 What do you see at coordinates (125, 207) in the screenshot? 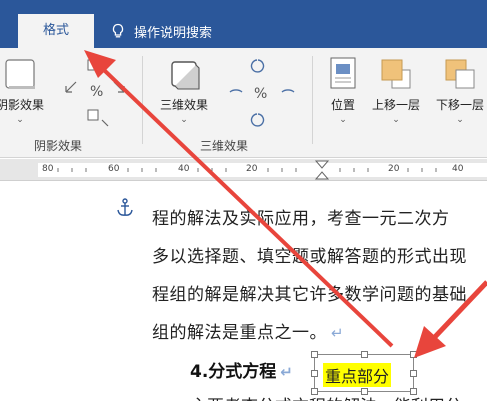
I see `anchor-icon` at bounding box center [125, 207].